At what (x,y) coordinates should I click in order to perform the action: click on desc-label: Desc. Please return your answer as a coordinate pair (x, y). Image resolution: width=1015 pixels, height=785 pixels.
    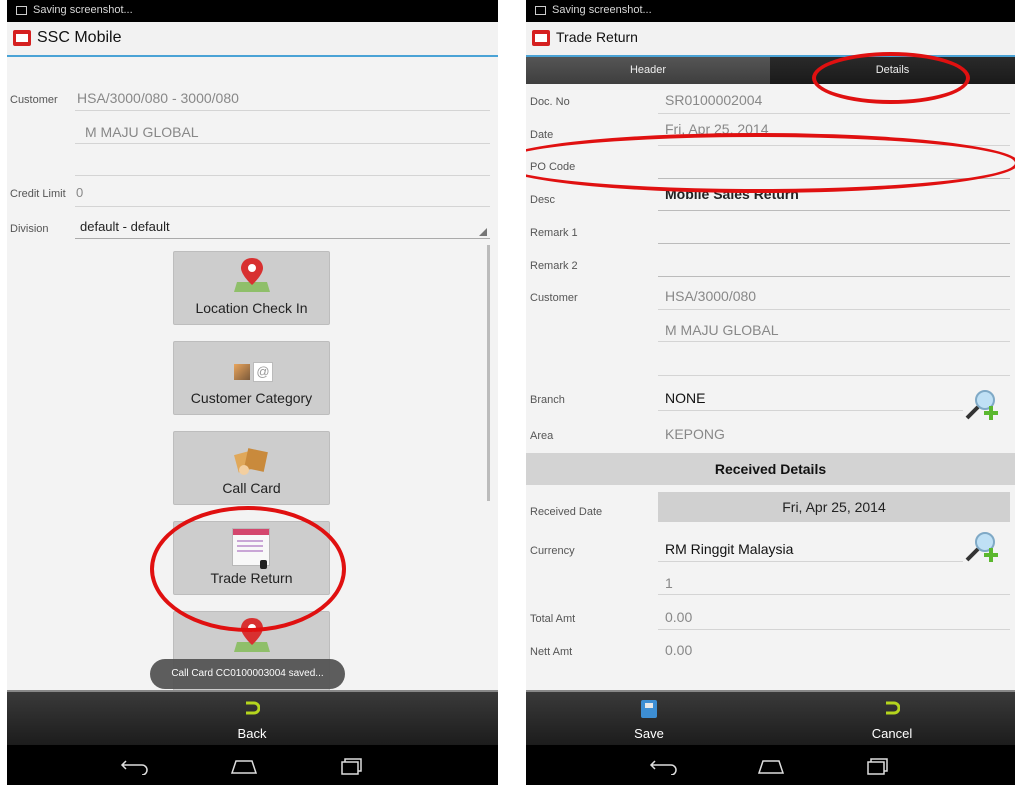
    Looking at the image, I should click on (543, 200).